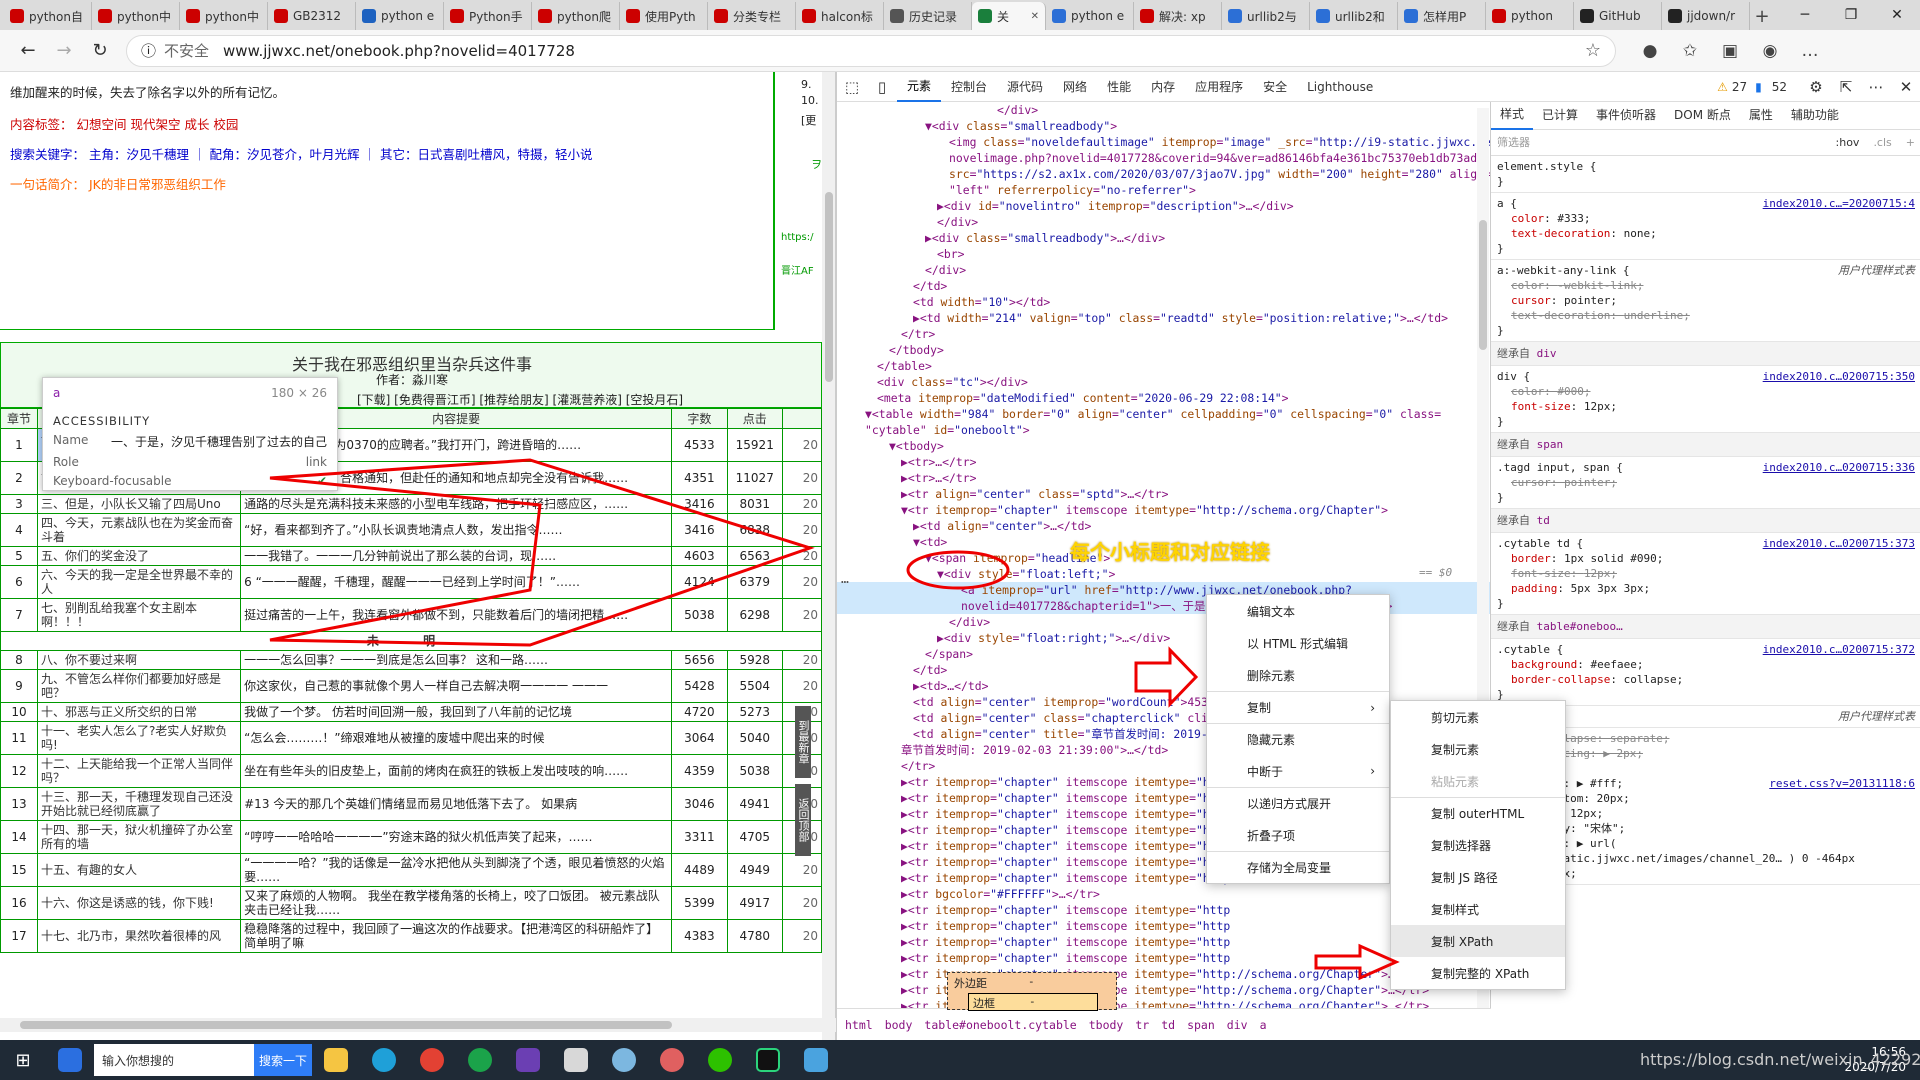 The width and height of the screenshot is (1920, 1080). What do you see at coordinates (1266, 16) in the screenshot?
I see `browser-tab: urllib2与` at bounding box center [1266, 16].